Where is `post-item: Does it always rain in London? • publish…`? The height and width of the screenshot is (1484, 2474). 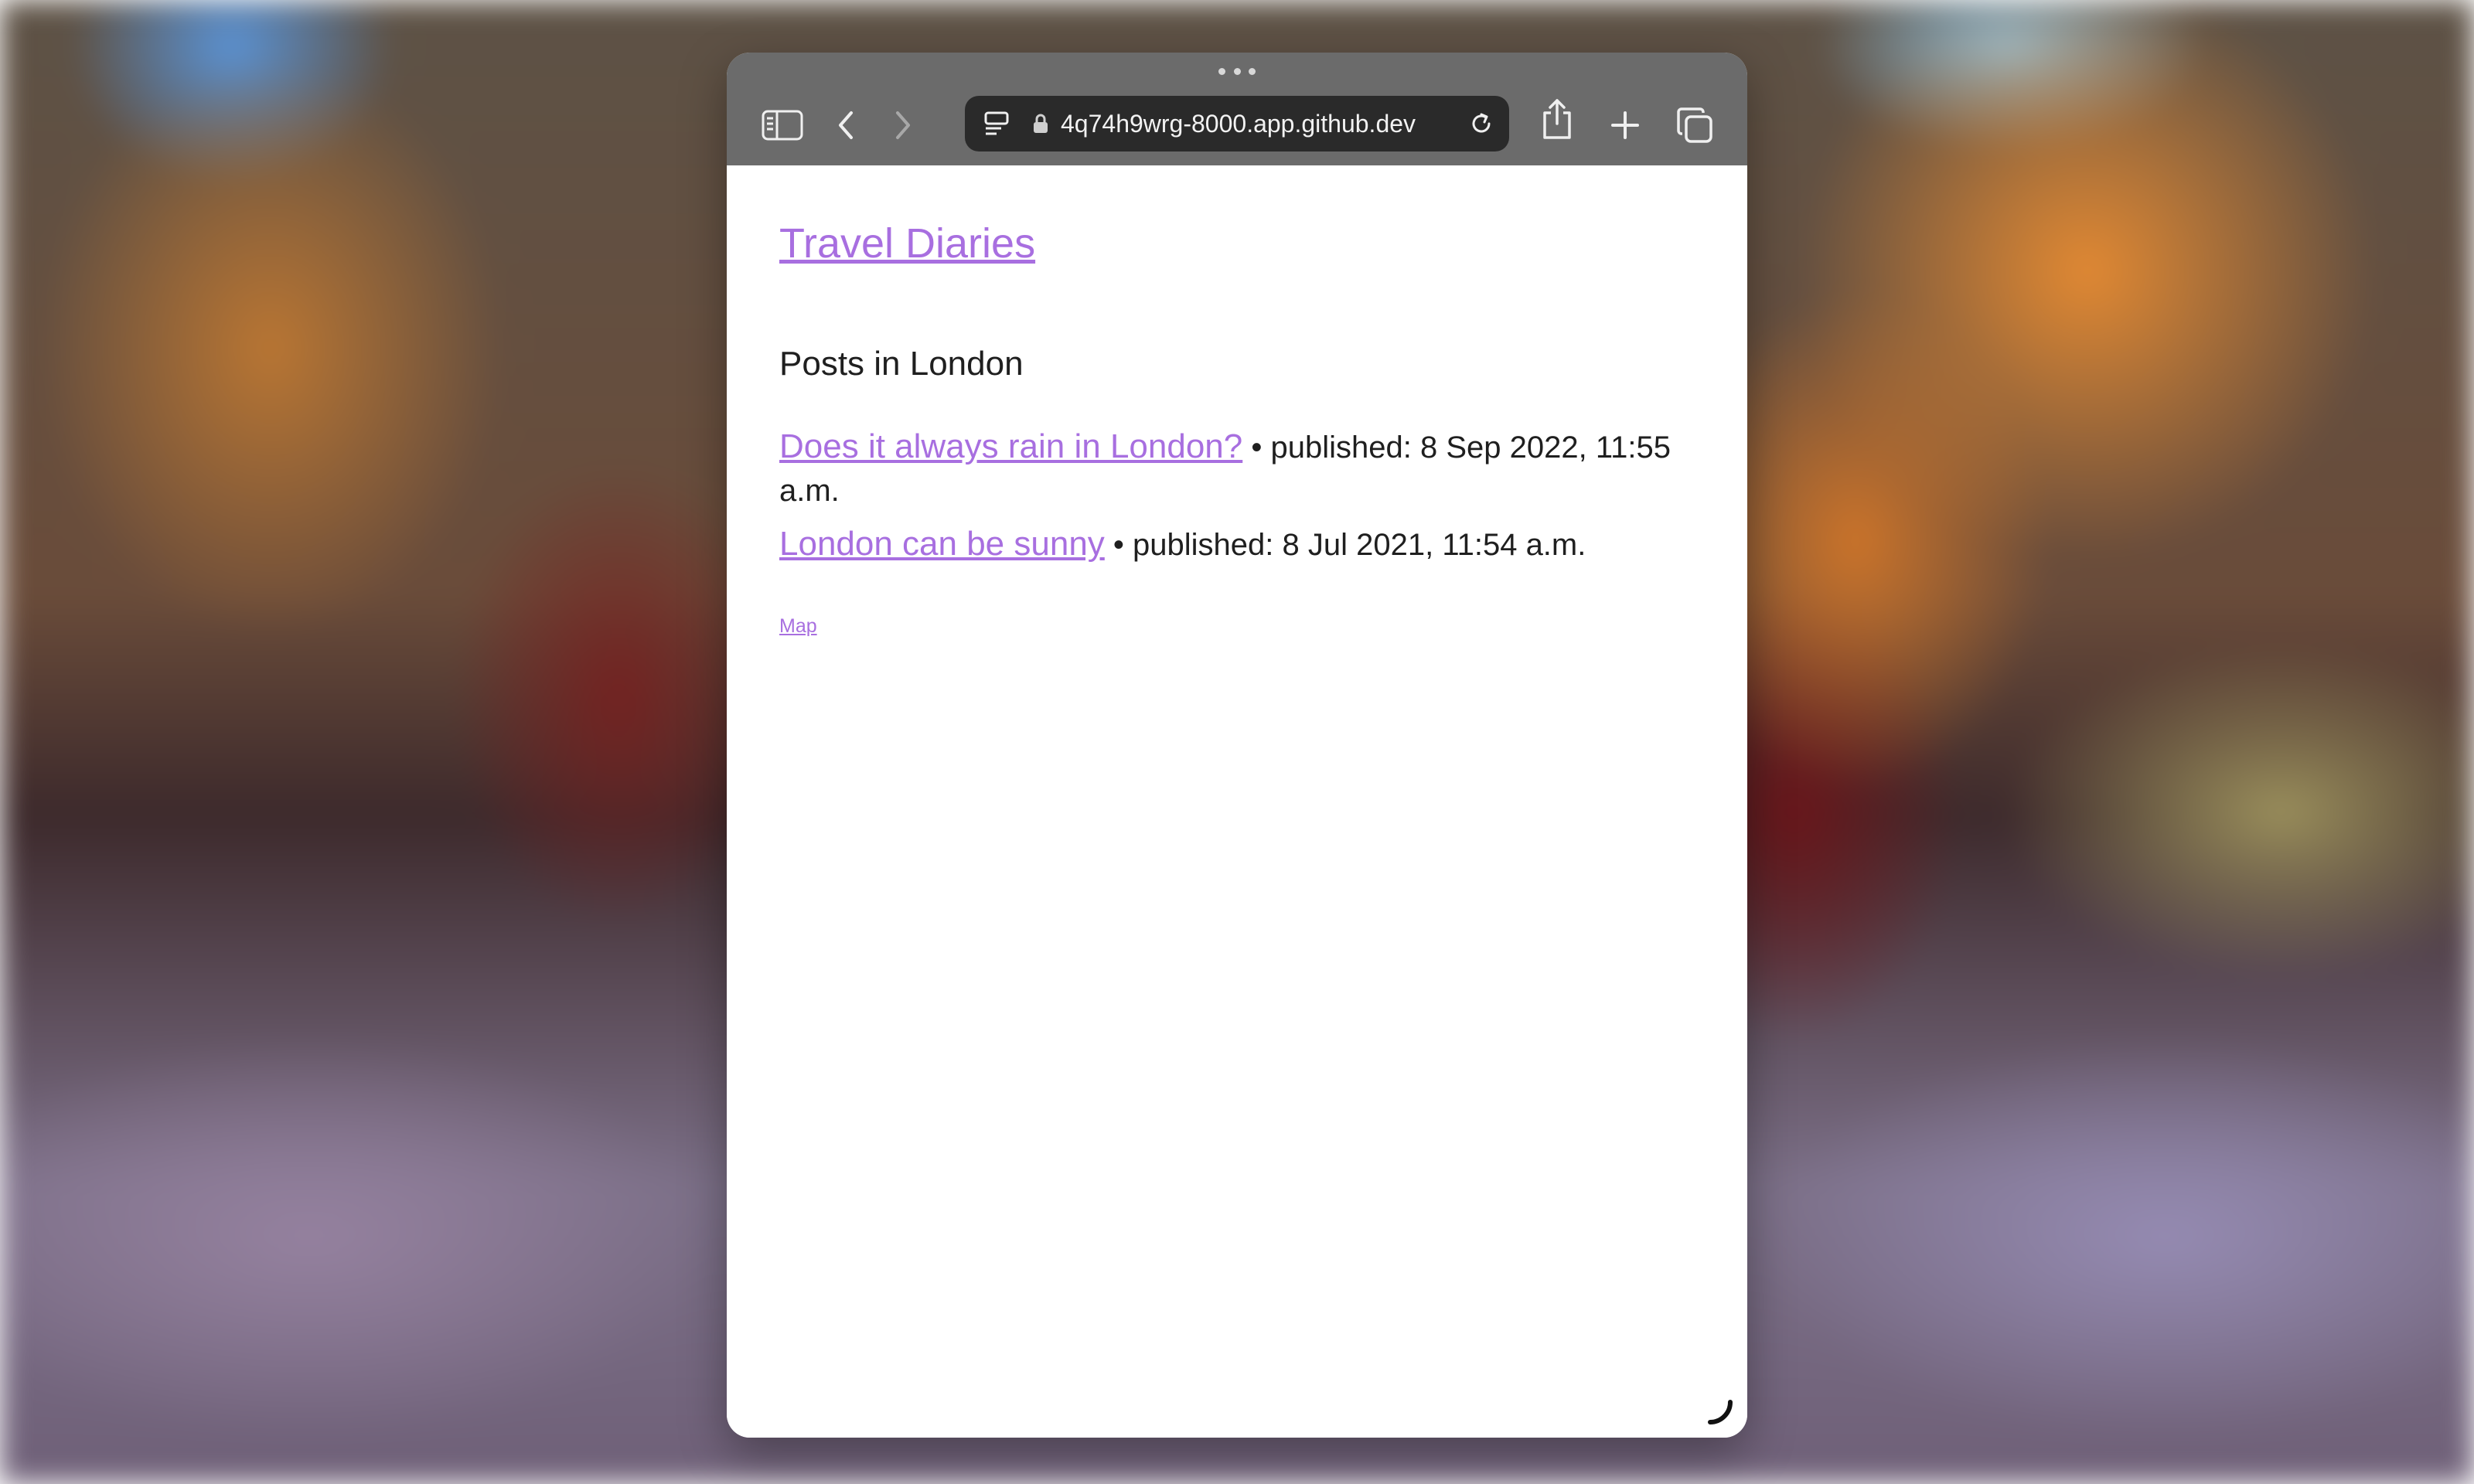
post-item: Does it always rain in London? • publish… is located at coordinates (1235, 468).